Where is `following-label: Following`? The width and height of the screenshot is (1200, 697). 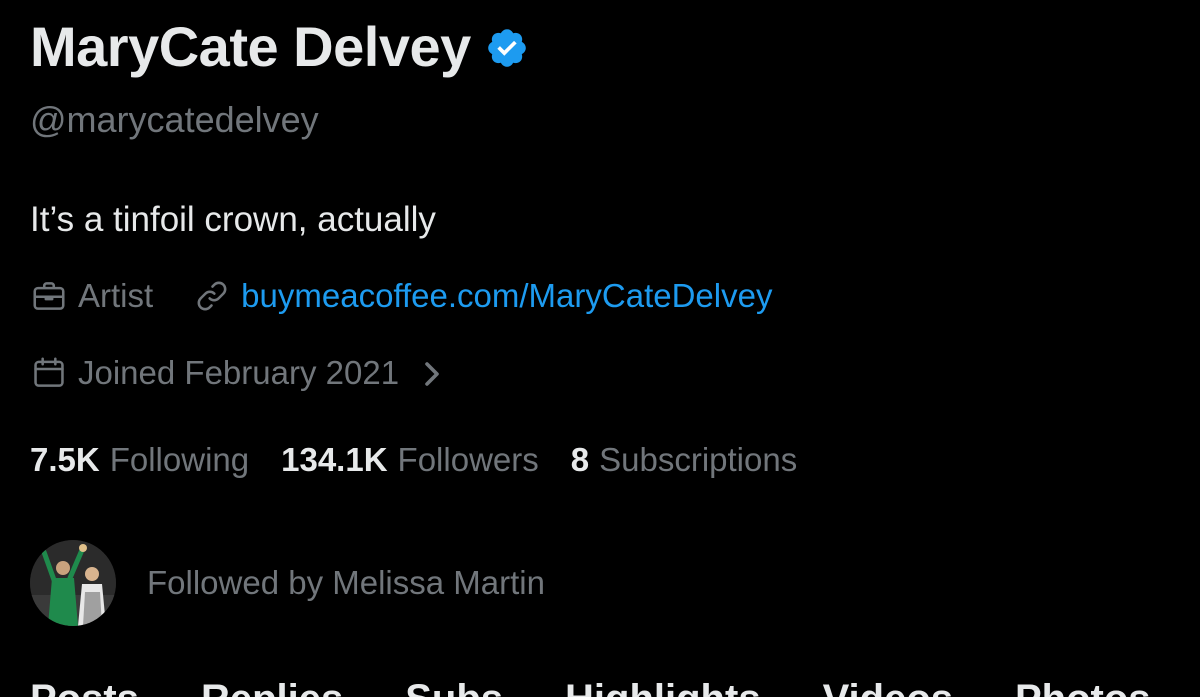 following-label: Following is located at coordinates (179, 459).